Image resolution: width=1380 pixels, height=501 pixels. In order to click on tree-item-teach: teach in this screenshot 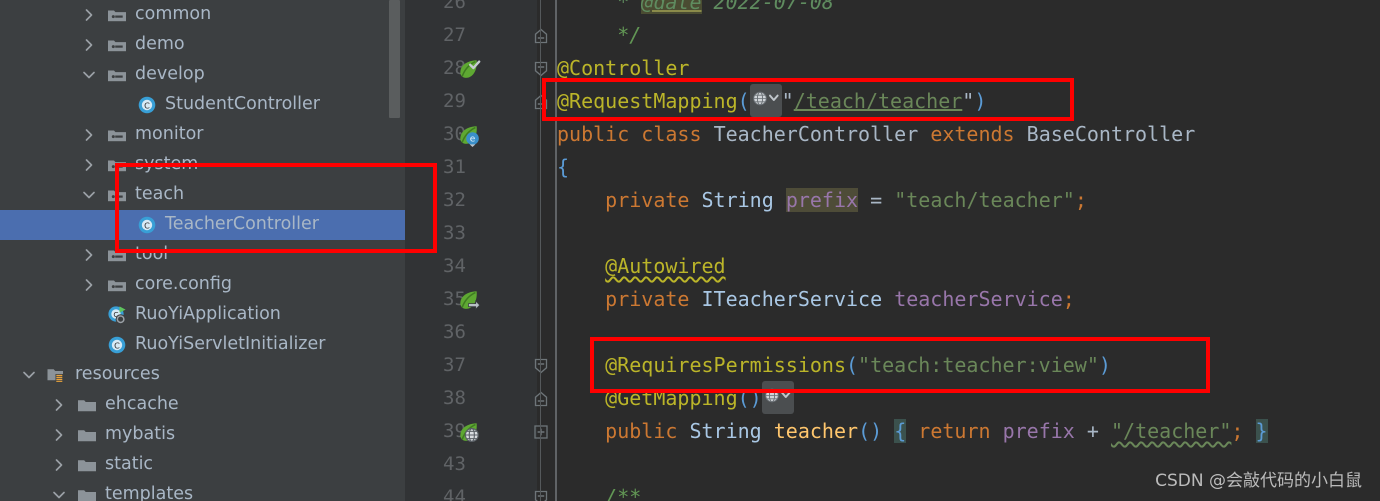, I will do `click(202, 195)`.